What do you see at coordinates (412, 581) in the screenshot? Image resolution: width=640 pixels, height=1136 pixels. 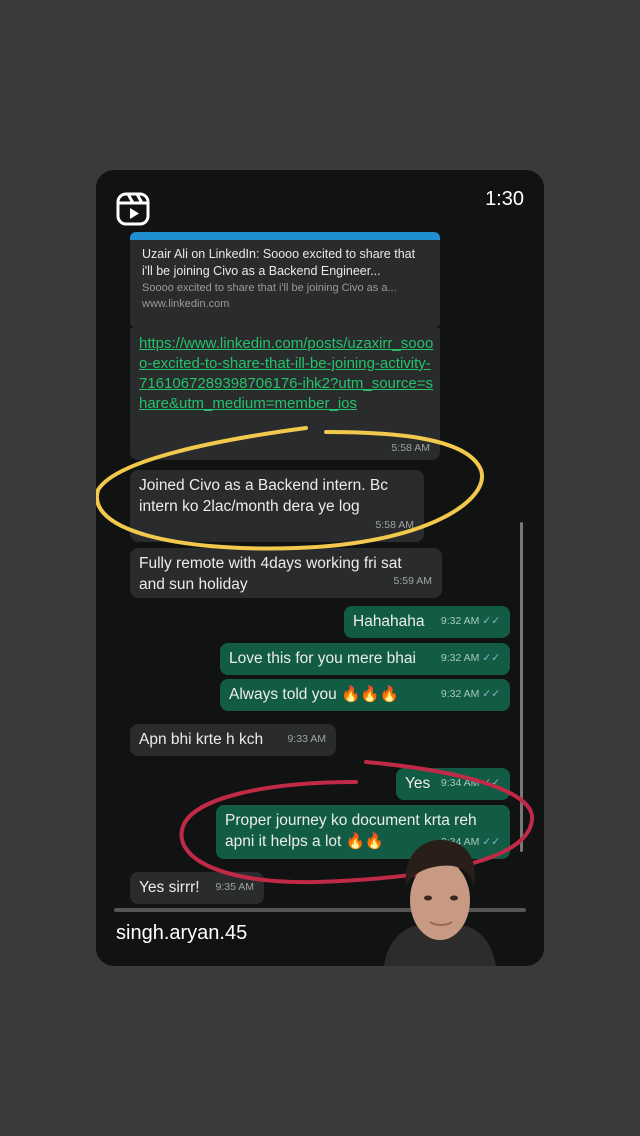 I see `message-time: 5:59 AM` at bounding box center [412, 581].